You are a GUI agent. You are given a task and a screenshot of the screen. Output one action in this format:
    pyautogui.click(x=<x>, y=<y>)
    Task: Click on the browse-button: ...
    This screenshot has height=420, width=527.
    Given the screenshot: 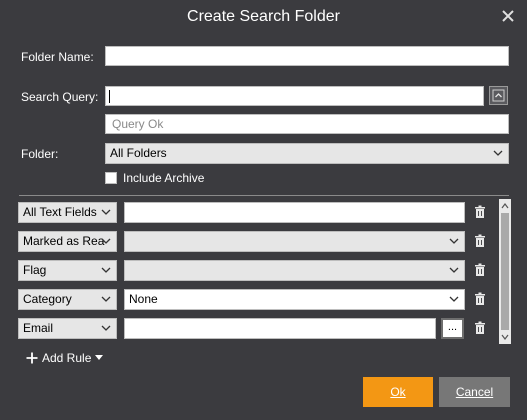 What is the action you would take?
    pyautogui.click(x=452, y=328)
    